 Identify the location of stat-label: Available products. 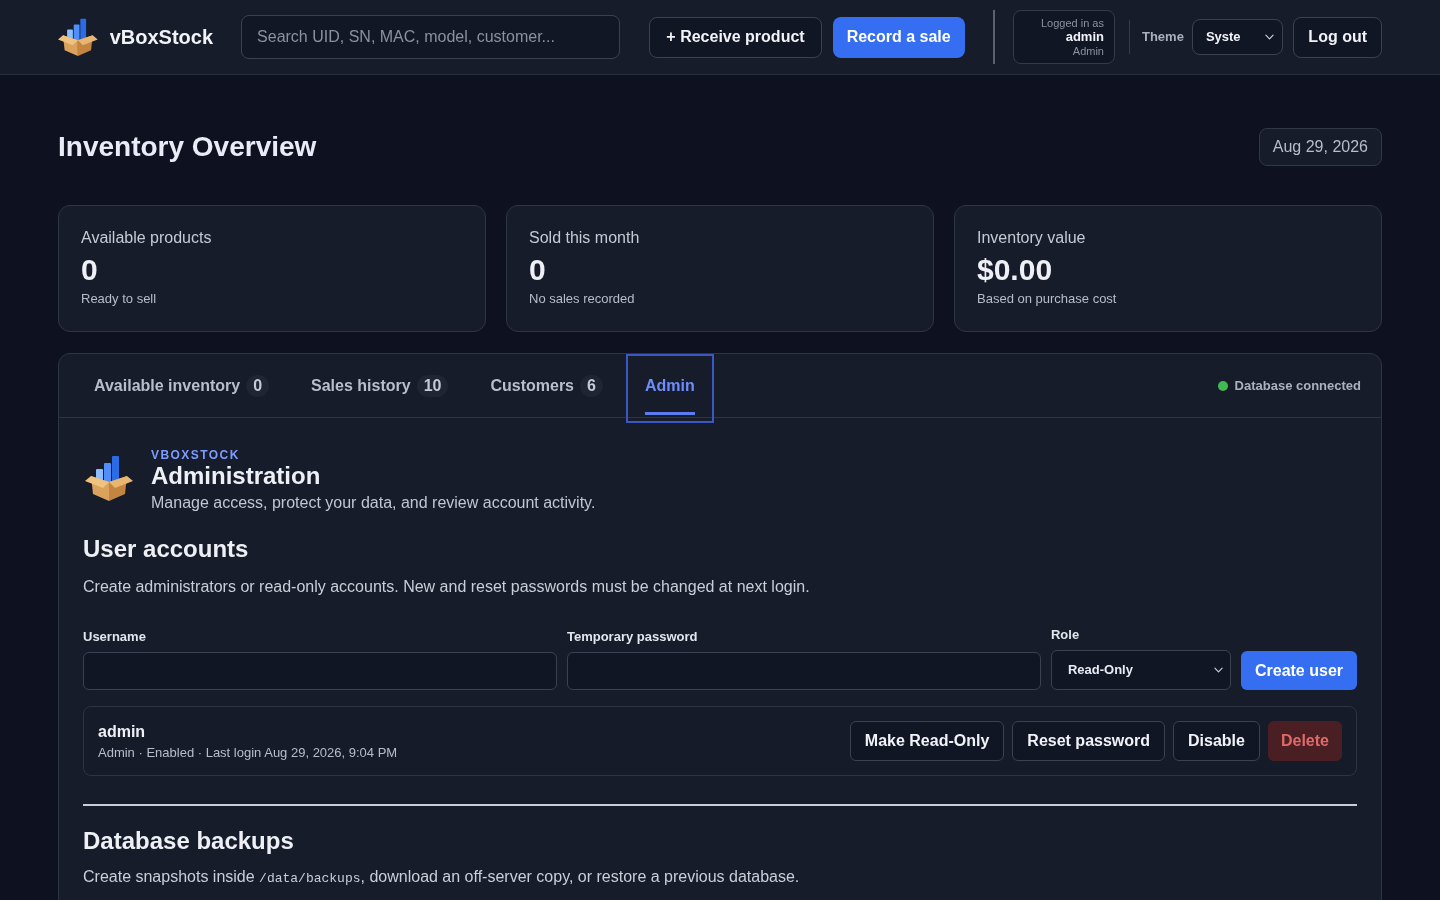
(147, 238).